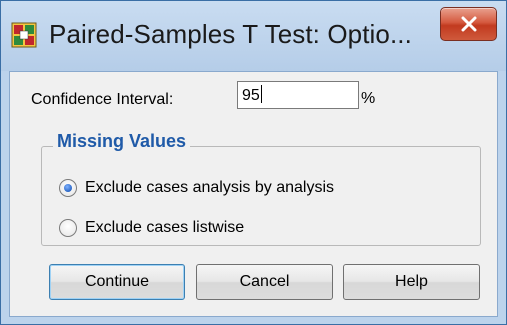  I want to click on confidence-interval-input: 95, so click(298, 95).